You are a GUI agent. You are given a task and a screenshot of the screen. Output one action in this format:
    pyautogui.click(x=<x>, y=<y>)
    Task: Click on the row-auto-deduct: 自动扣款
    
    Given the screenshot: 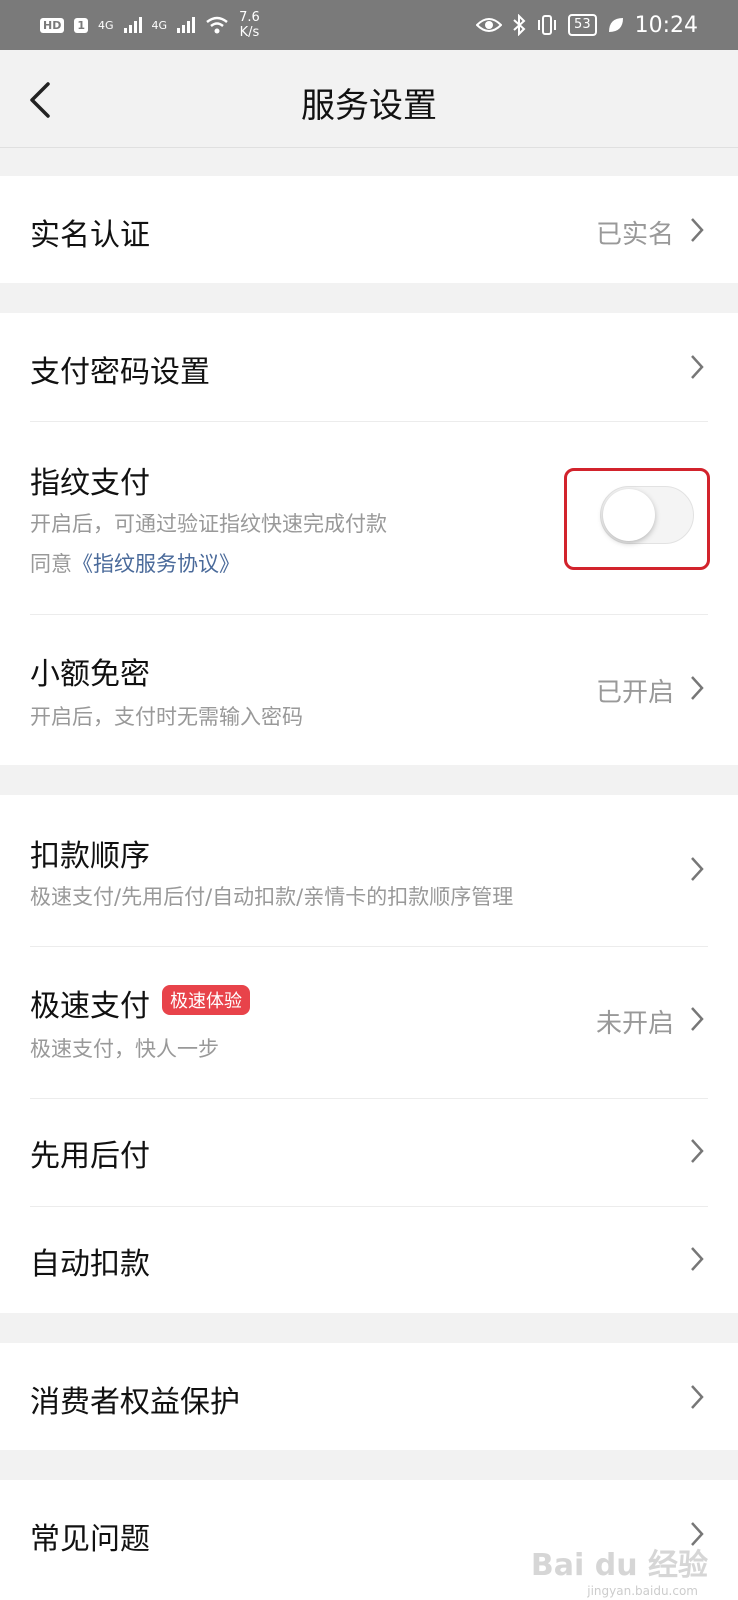 What is the action you would take?
    pyautogui.click(x=369, y=1260)
    